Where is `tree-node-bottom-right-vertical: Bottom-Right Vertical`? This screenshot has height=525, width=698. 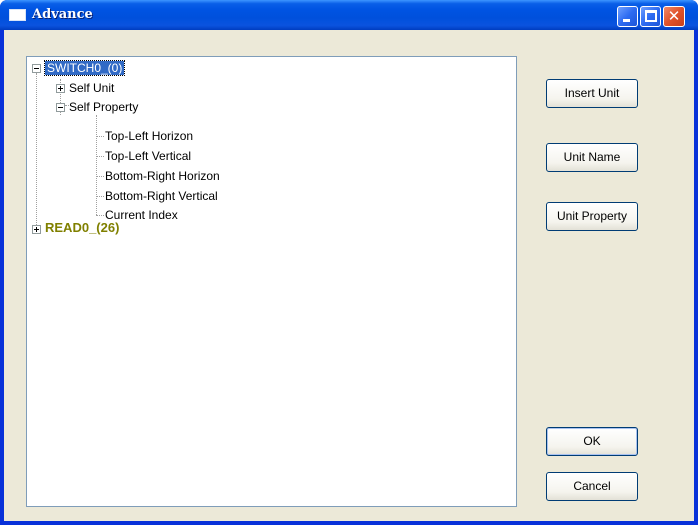
tree-node-bottom-right-vertical: Bottom-Right Vertical is located at coordinates (161, 196).